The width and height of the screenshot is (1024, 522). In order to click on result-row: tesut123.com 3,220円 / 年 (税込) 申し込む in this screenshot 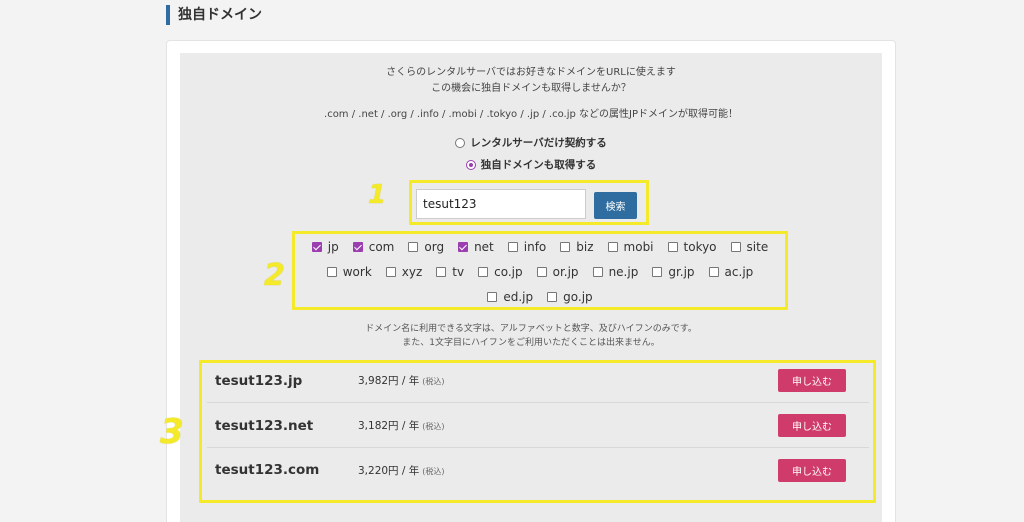, I will do `click(538, 470)`.